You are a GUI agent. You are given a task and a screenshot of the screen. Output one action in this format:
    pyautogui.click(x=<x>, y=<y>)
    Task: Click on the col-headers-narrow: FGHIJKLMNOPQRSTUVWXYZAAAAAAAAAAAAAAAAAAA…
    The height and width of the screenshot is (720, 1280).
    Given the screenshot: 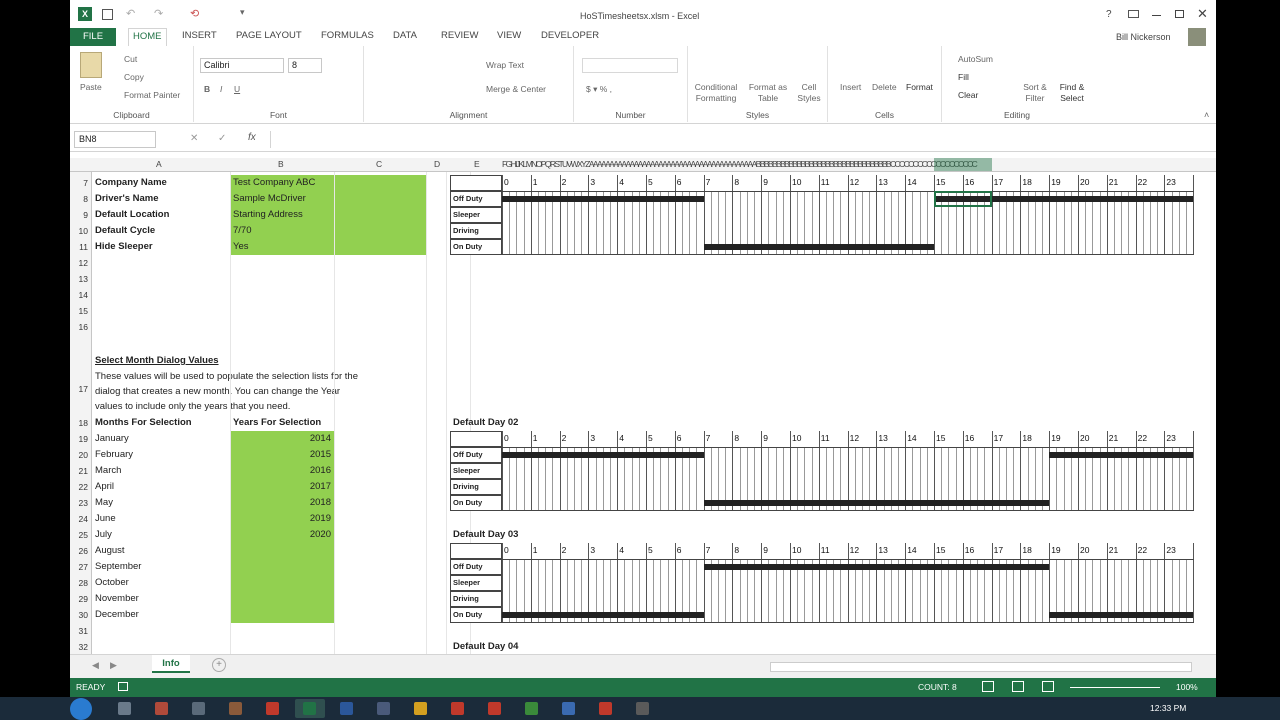 What is the action you would take?
    pyautogui.click(x=848, y=164)
    